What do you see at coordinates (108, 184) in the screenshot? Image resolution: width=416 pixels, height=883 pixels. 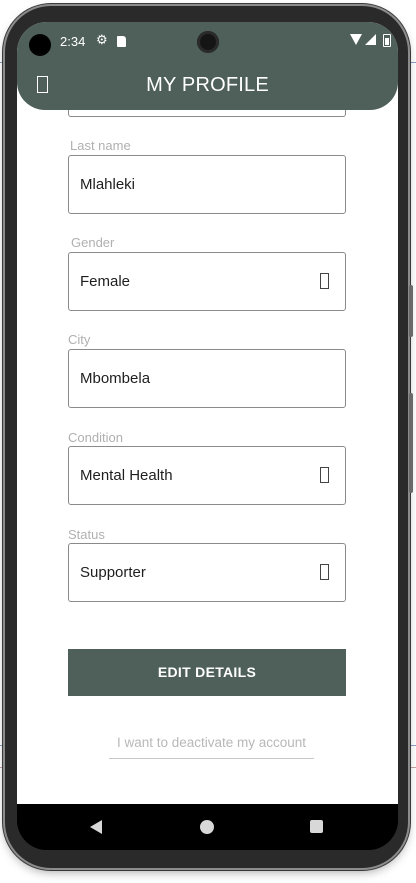 I see `last-name-value: Mlahleki` at bounding box center [108, 184].